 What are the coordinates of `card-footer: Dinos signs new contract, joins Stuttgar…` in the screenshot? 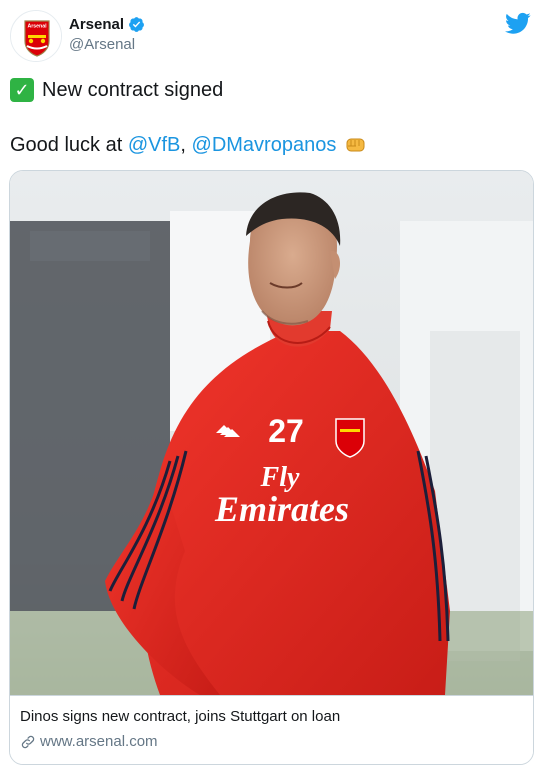 It's located at (271, 729).